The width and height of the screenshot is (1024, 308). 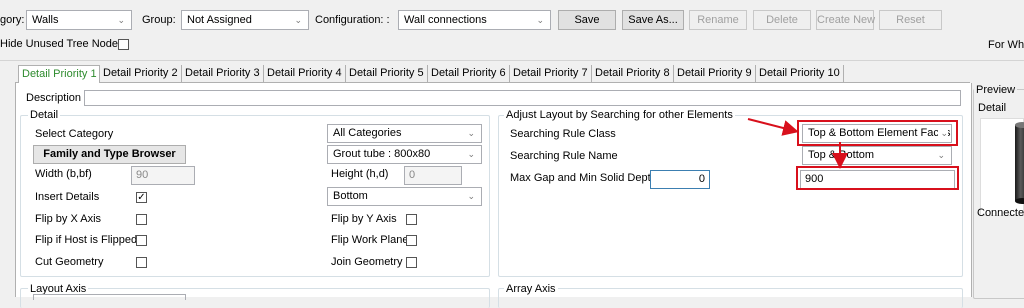 I want to click on tab-detail-priority-2: Detail Priority 2, so click(x=141, y=73).